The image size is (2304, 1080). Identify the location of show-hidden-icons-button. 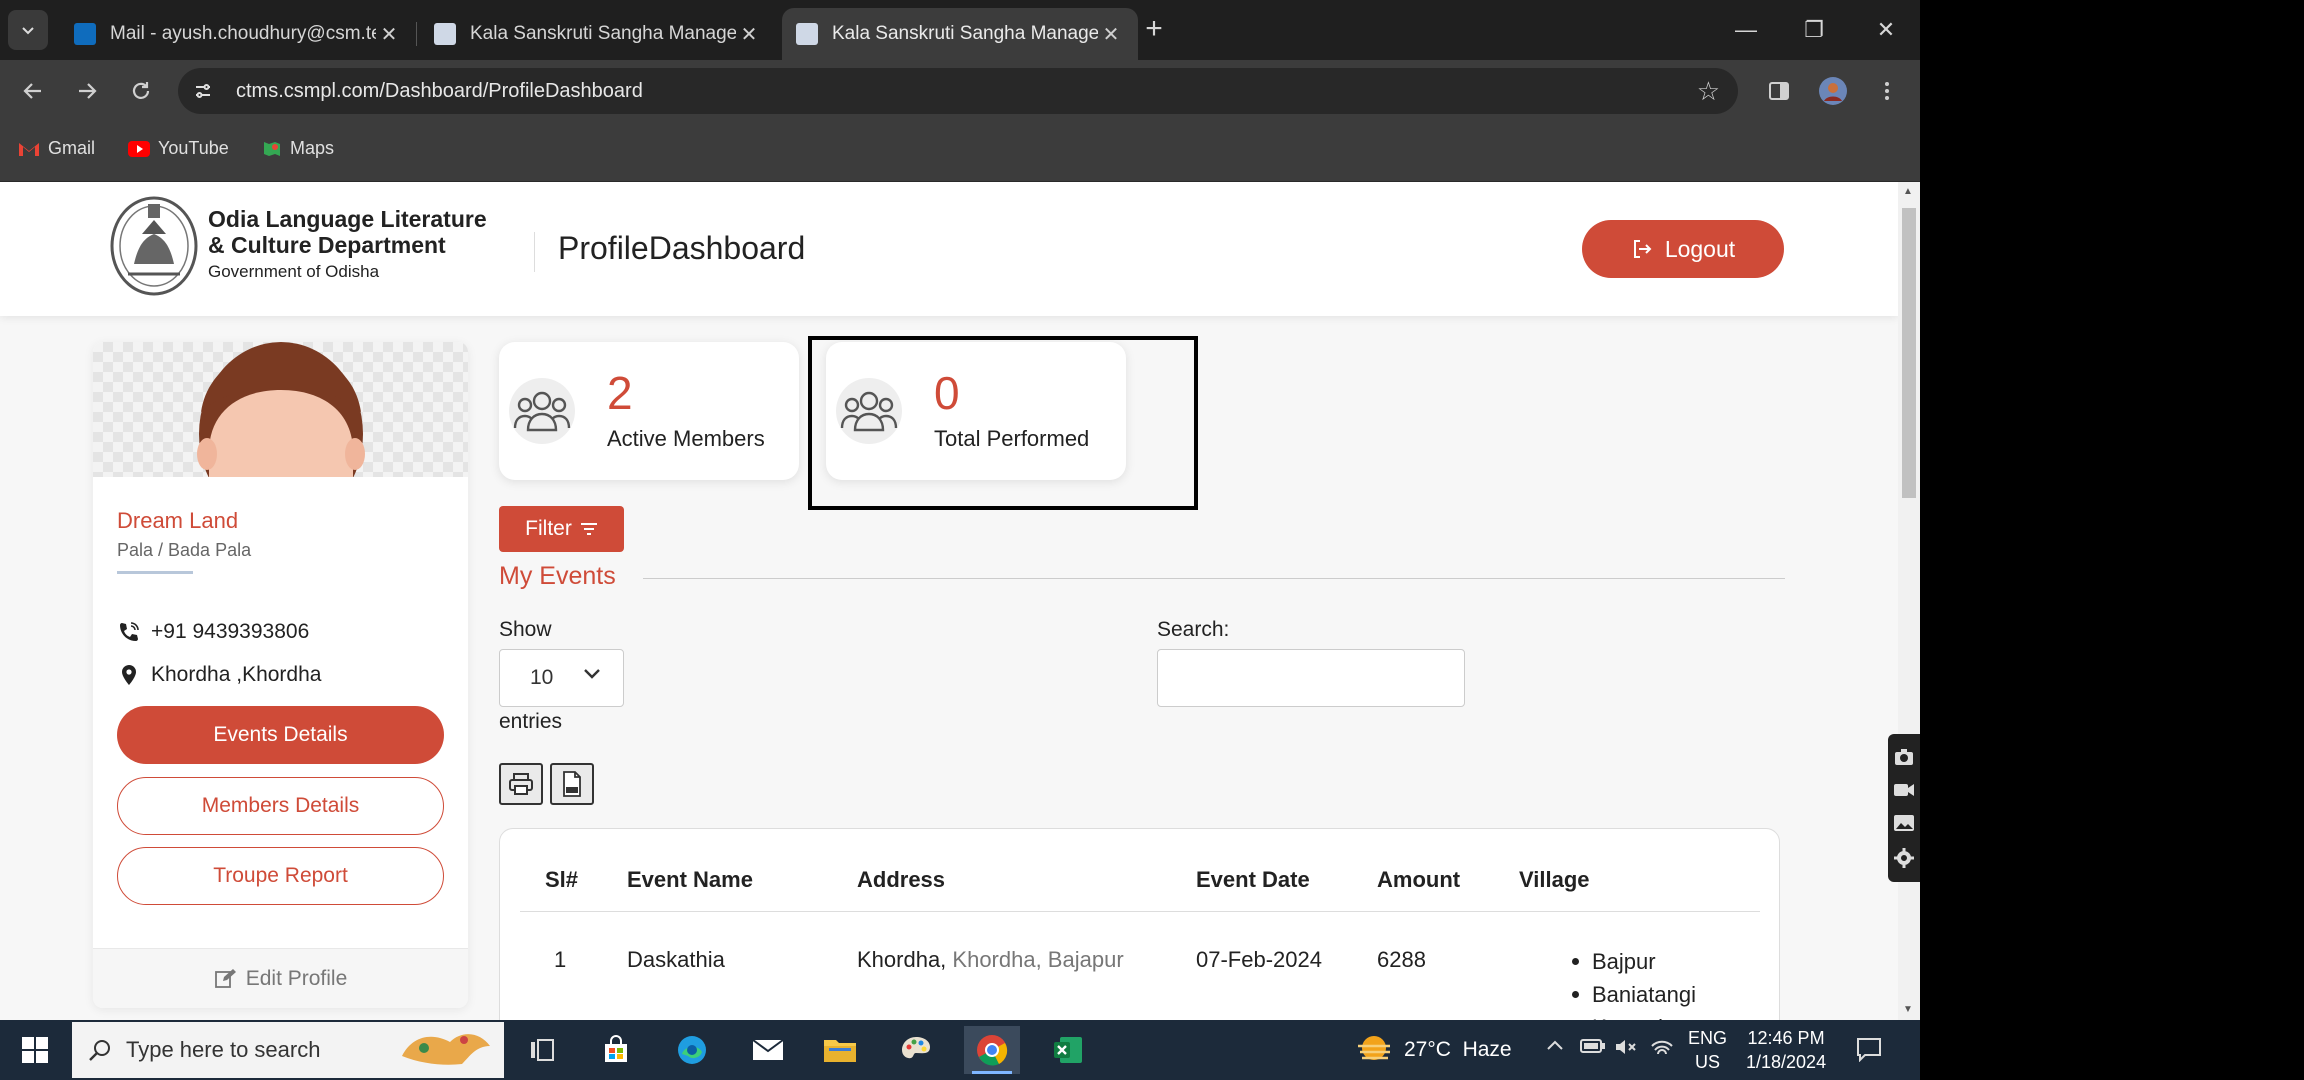
(1555, 1047).